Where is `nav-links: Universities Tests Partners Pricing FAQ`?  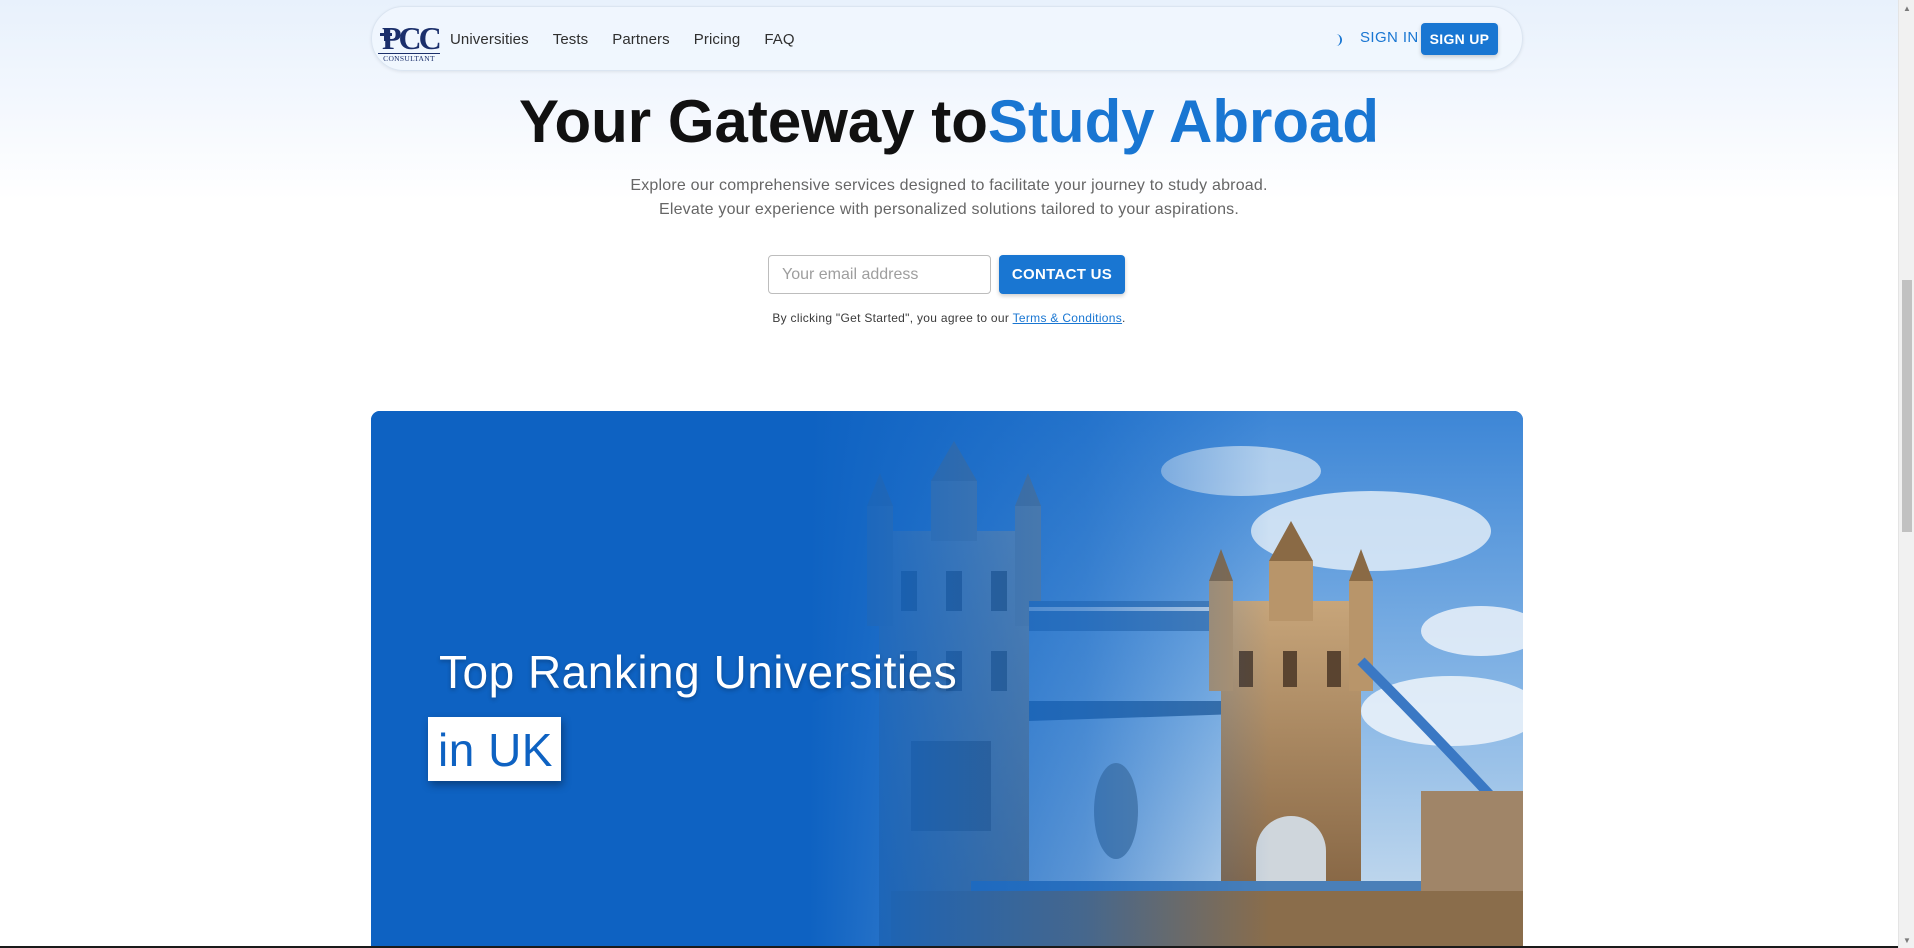 nav-links: Universities Tests Partners Pricing FAQ is located at coordinates (622, 39).